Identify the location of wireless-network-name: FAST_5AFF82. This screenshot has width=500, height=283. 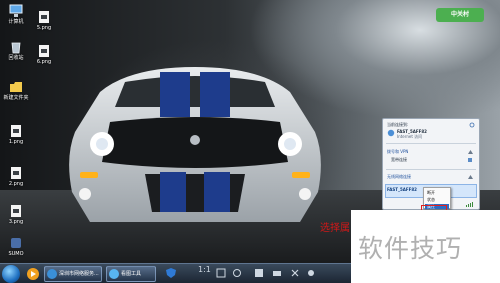
(402, 189).